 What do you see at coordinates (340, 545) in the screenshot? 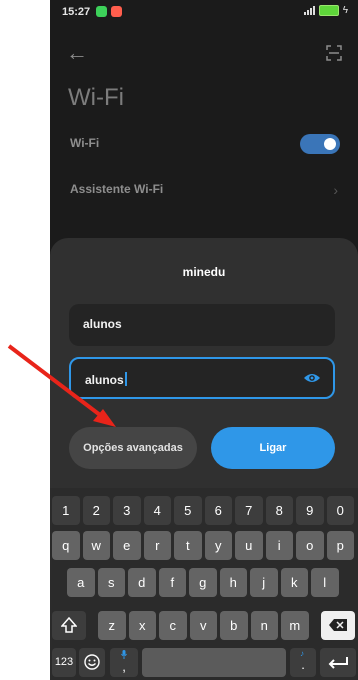
I see `key-p: p` at bounding box center [340, 545].